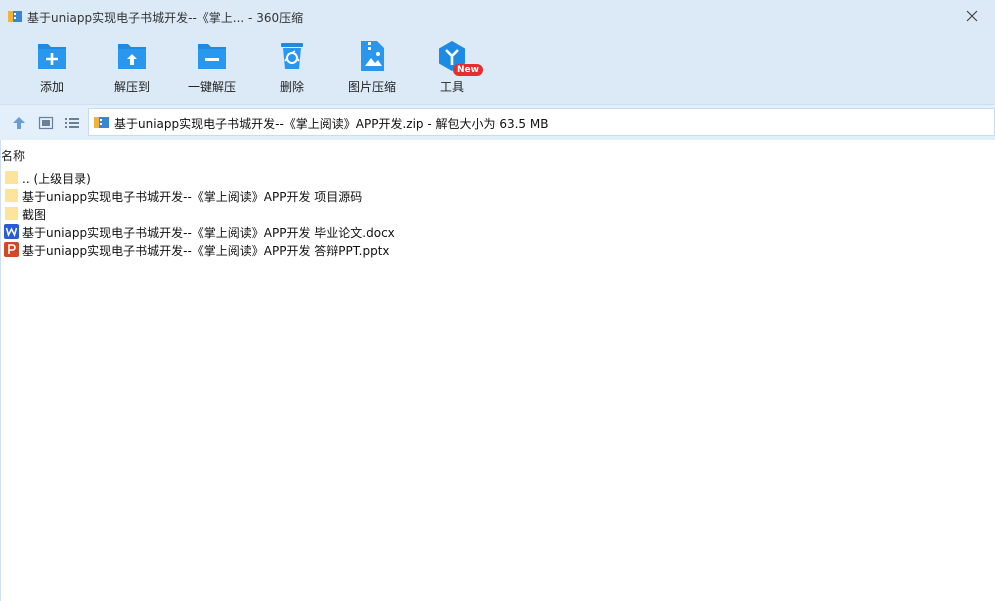 The image size is (995, 601). What do you see at coordinates (192, 197) in the screenshot?
I see `file-name: 基于uniapp实现电子书城开发--《掌上阅读》APP开发 项目源码` at bounding box center [192, 197].